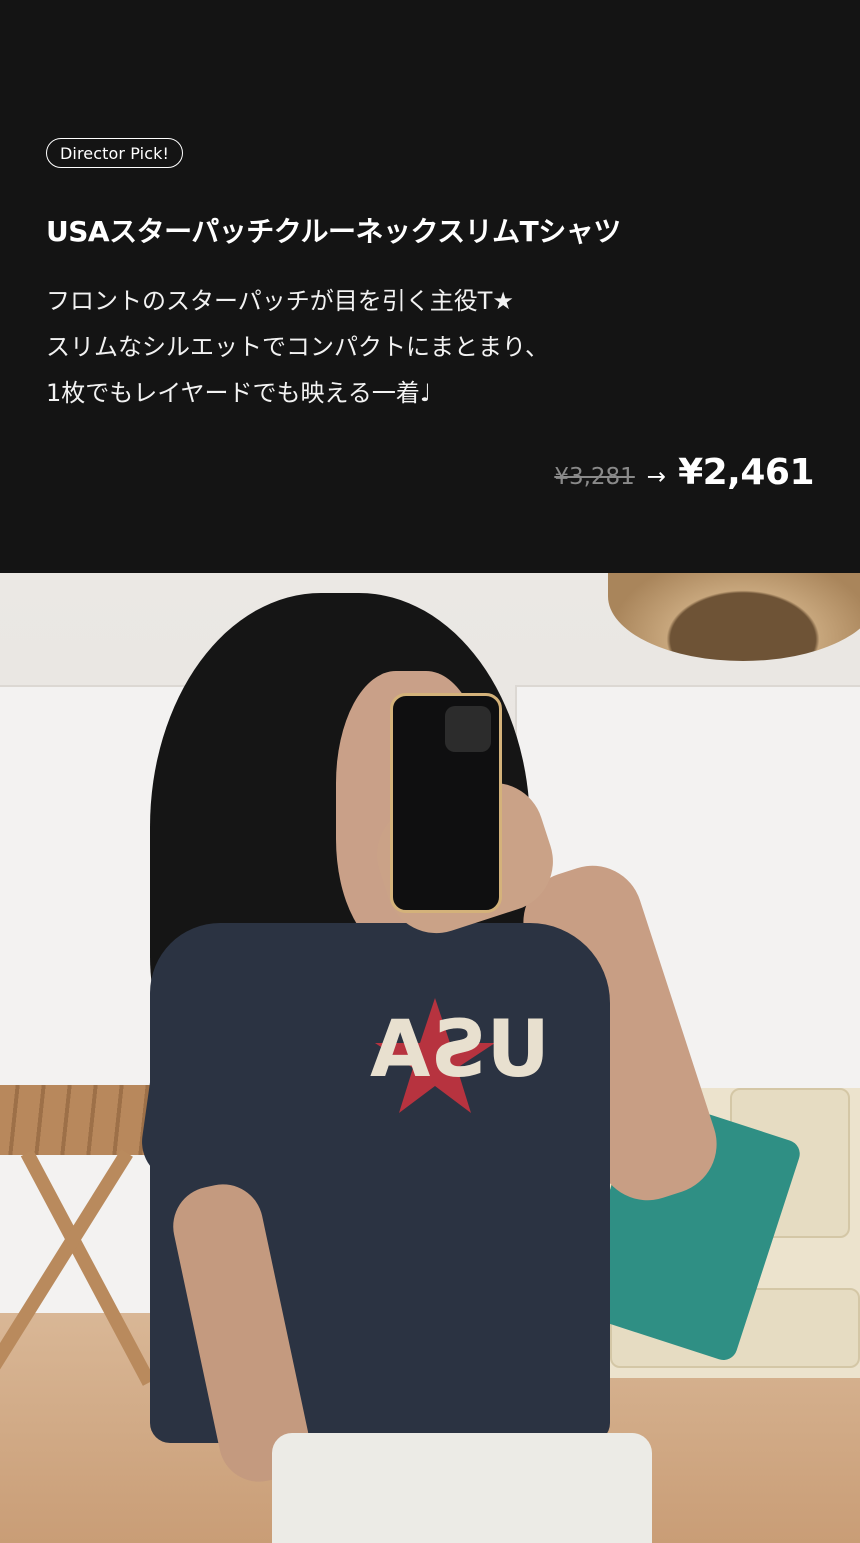 This screenshot has width=860, height=1543. I want to click on usa-star-print: USA, so click(460, 1055).